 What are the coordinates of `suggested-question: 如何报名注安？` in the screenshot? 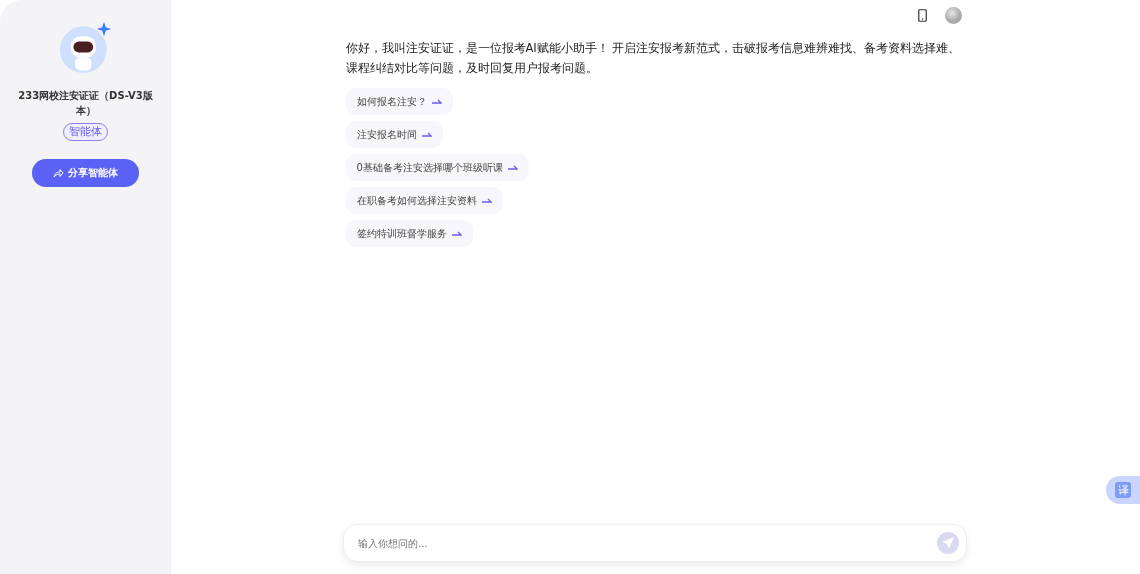 It's located at (399, 101).